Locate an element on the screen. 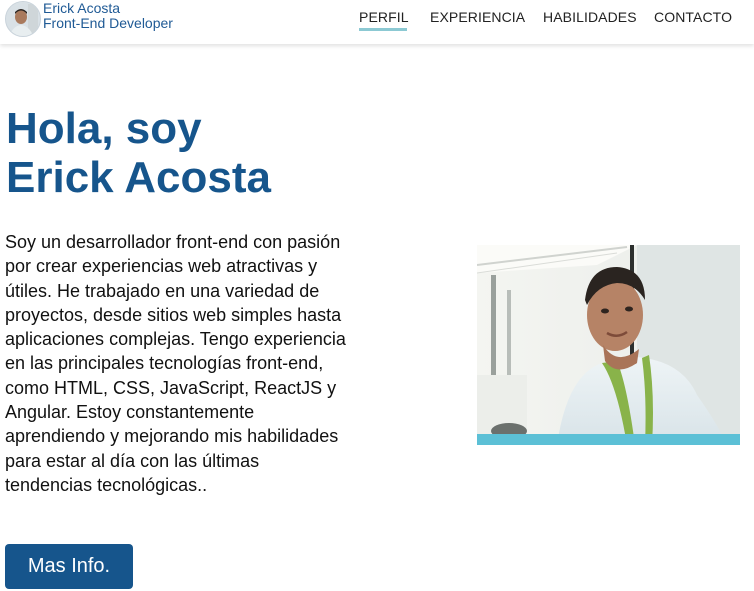 This screenshot has height=591, width=754. active-nav-indicator is located at coordinates (383, 29).